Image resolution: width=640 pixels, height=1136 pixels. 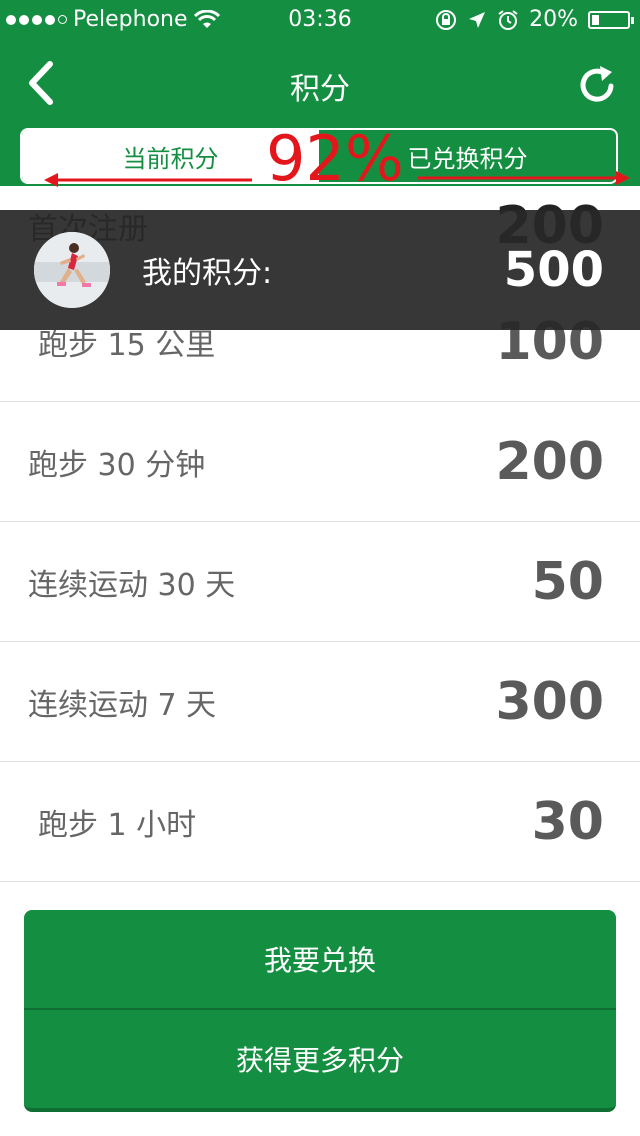 What do you see at coordinates (549, 462) in the screenshot?
I see `item-value: 200` at bounding box center [549, 462].